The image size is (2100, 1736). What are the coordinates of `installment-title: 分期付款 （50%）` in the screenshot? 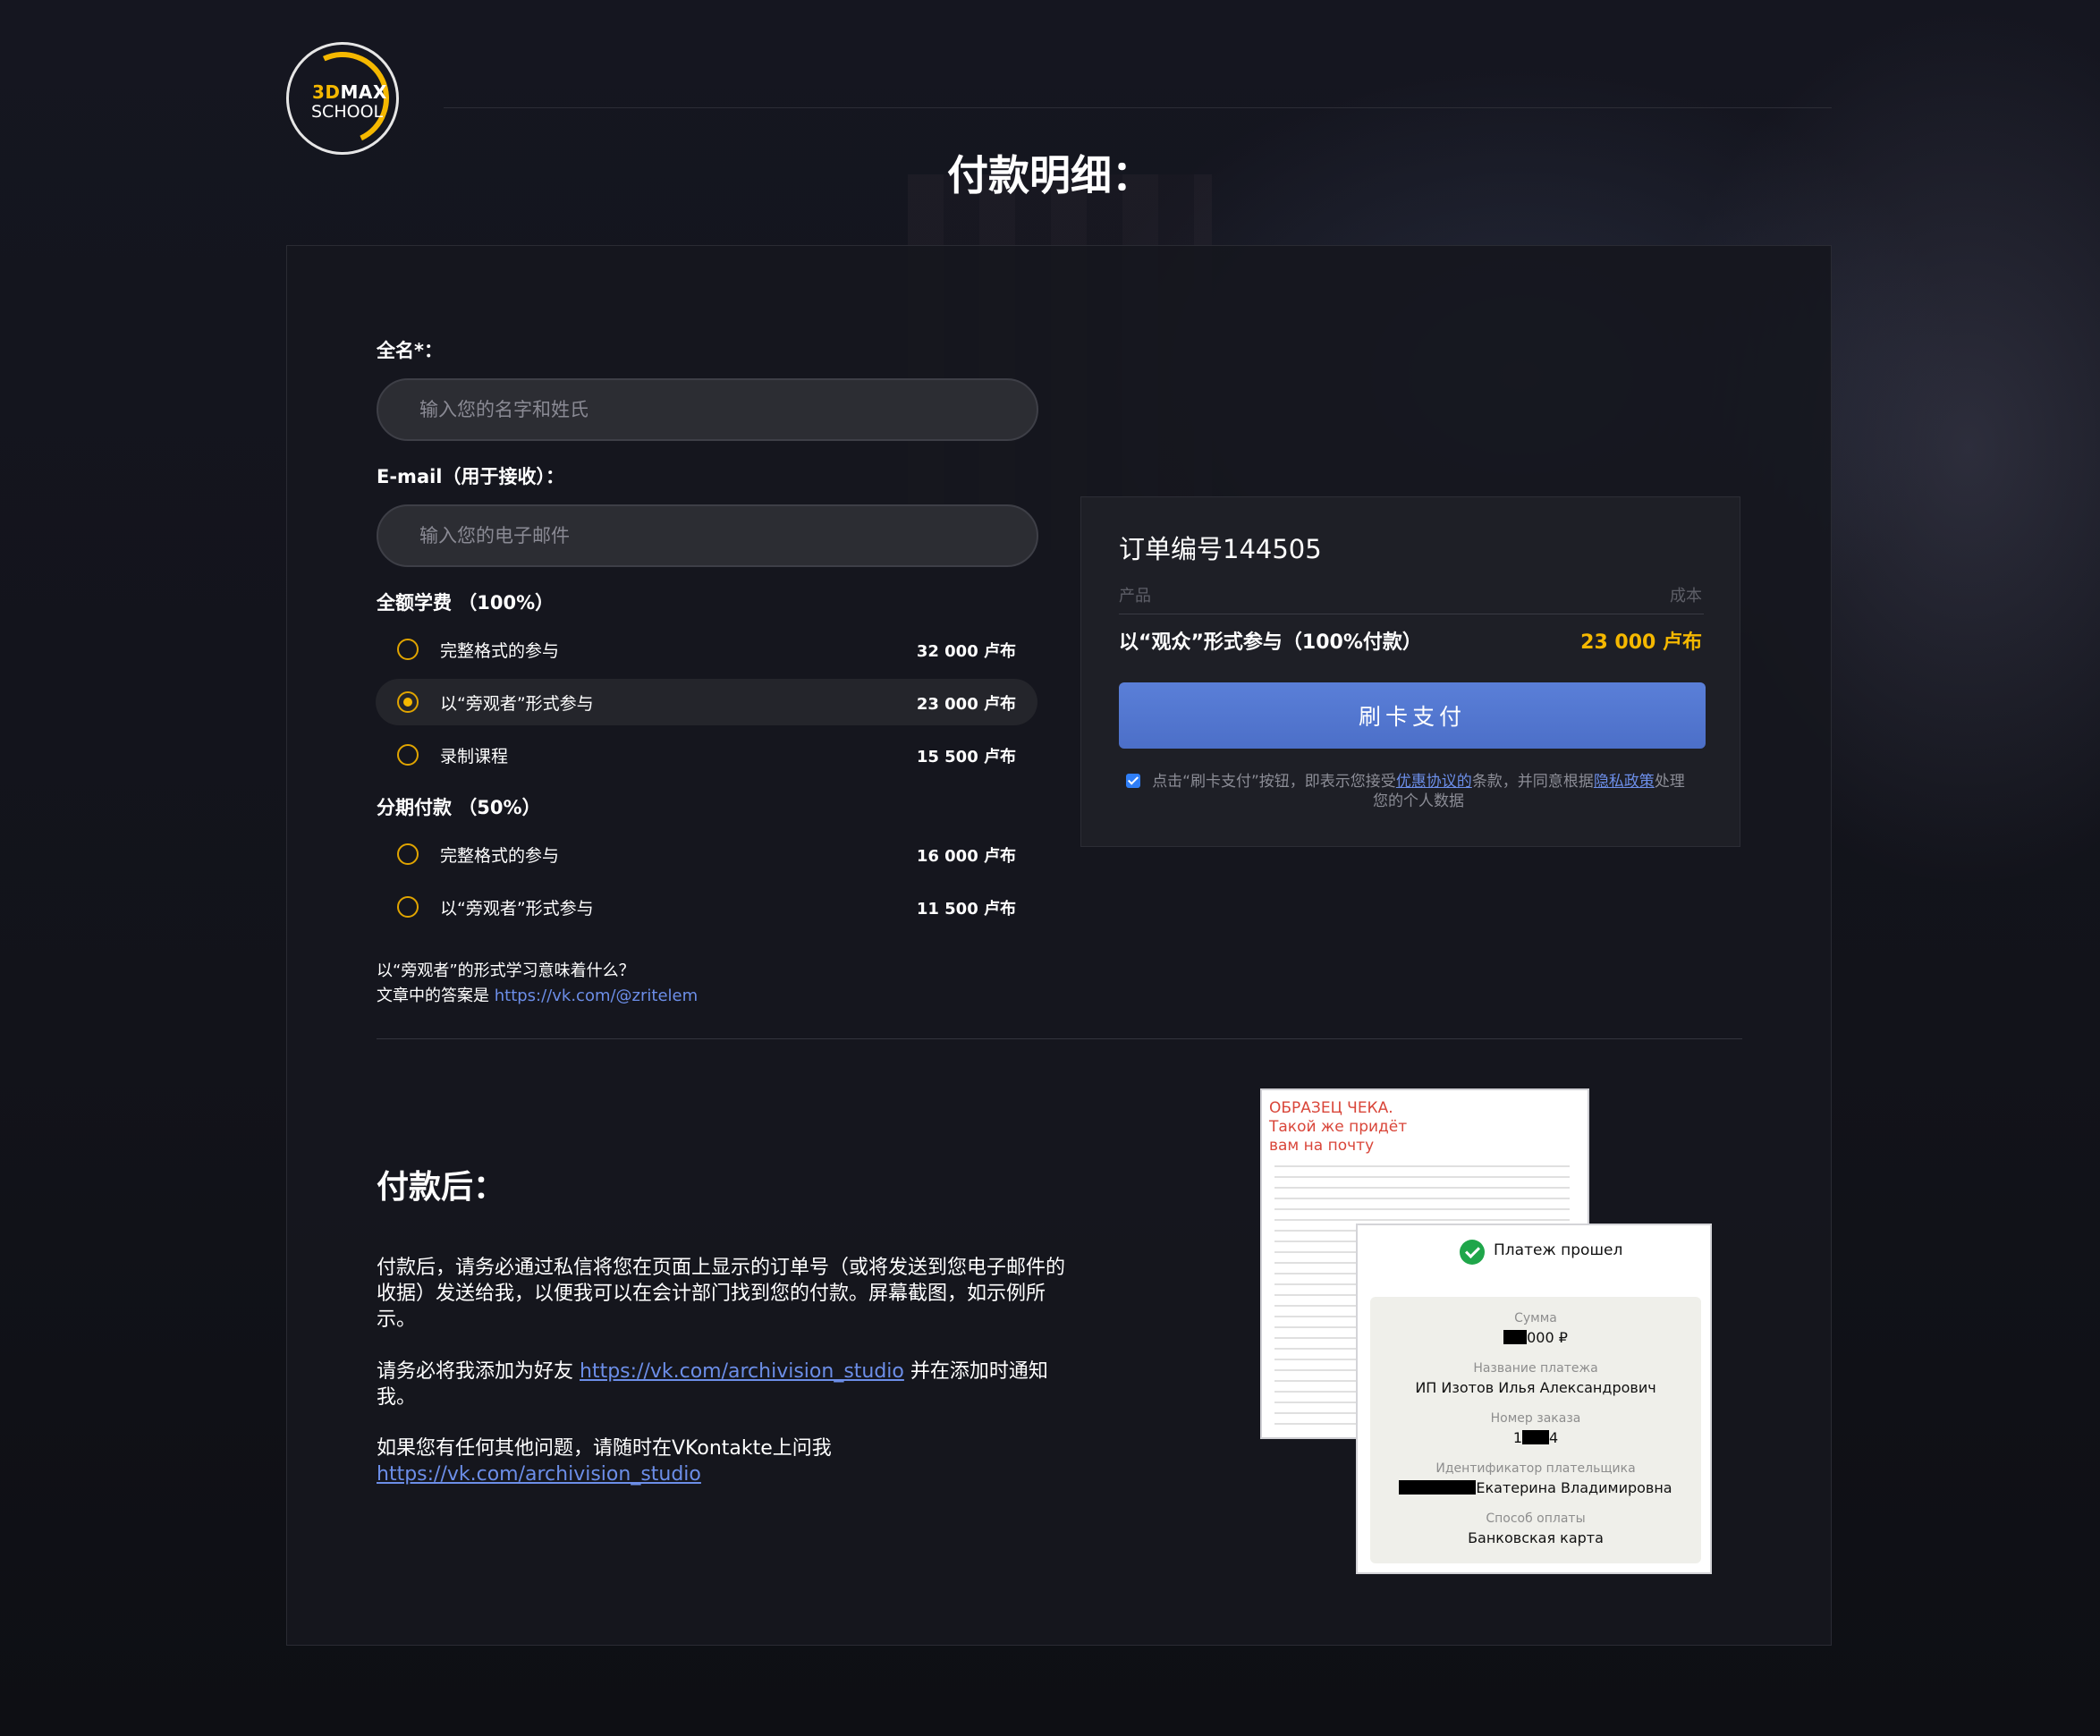 It's located at (459, 807).